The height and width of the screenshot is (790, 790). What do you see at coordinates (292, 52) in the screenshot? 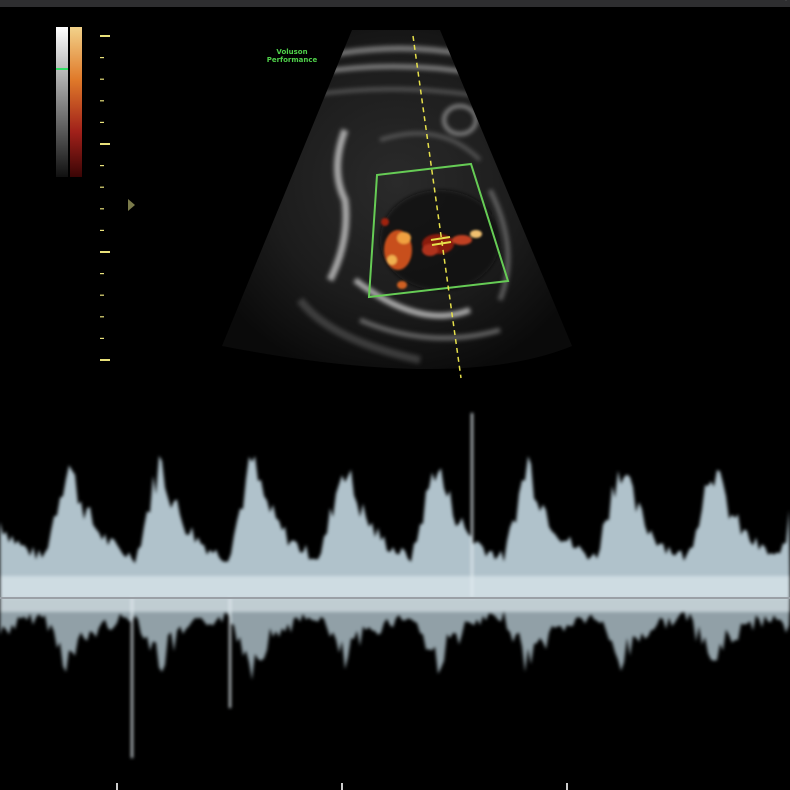
I see `brand-line-1: Voluson` at bounding box center [292, 52].